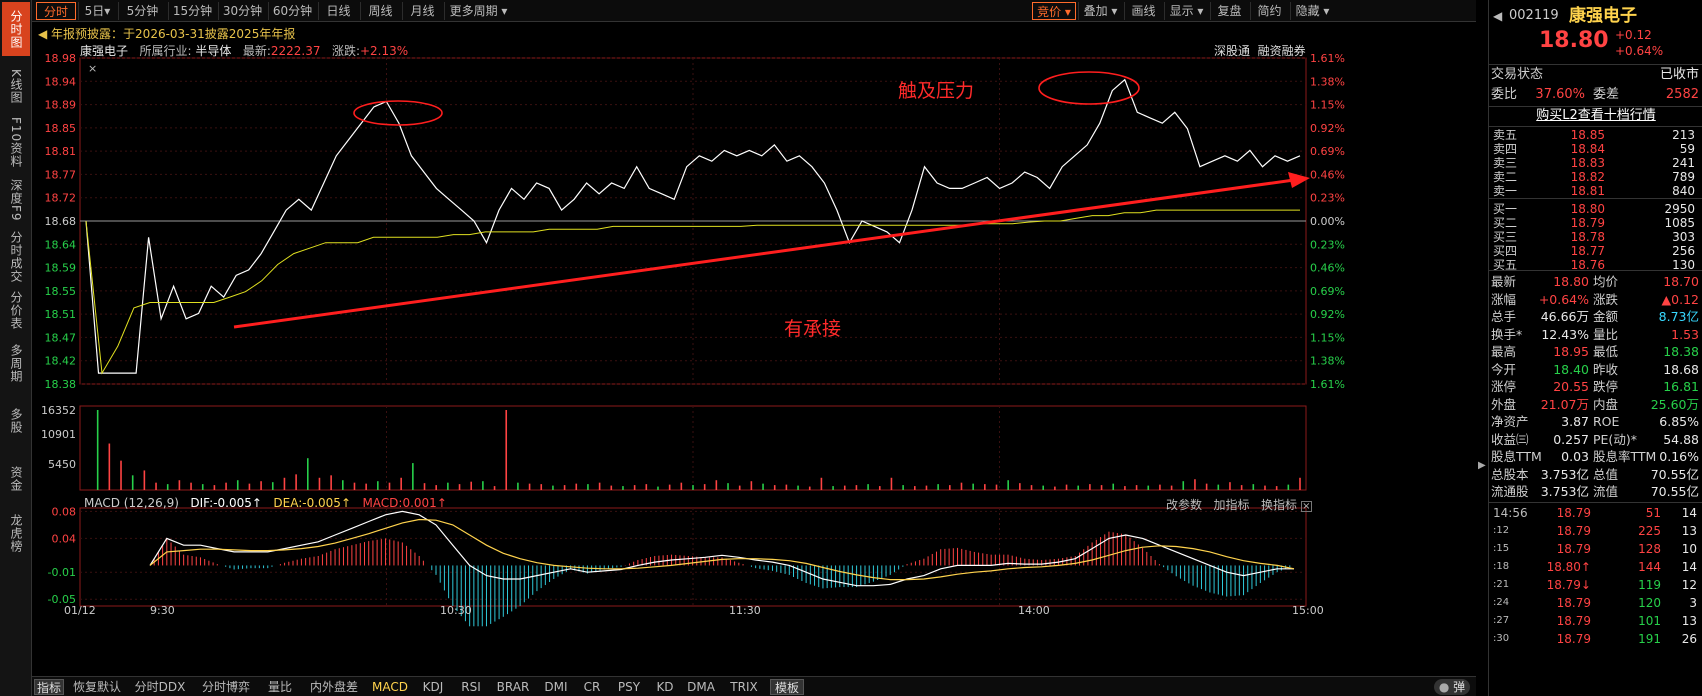 The height and width of the screenshot is (696, 1702). Describe the element at coordinates (1510, 474) in the screenshot. I see `stat-label: 总股本` at that location.